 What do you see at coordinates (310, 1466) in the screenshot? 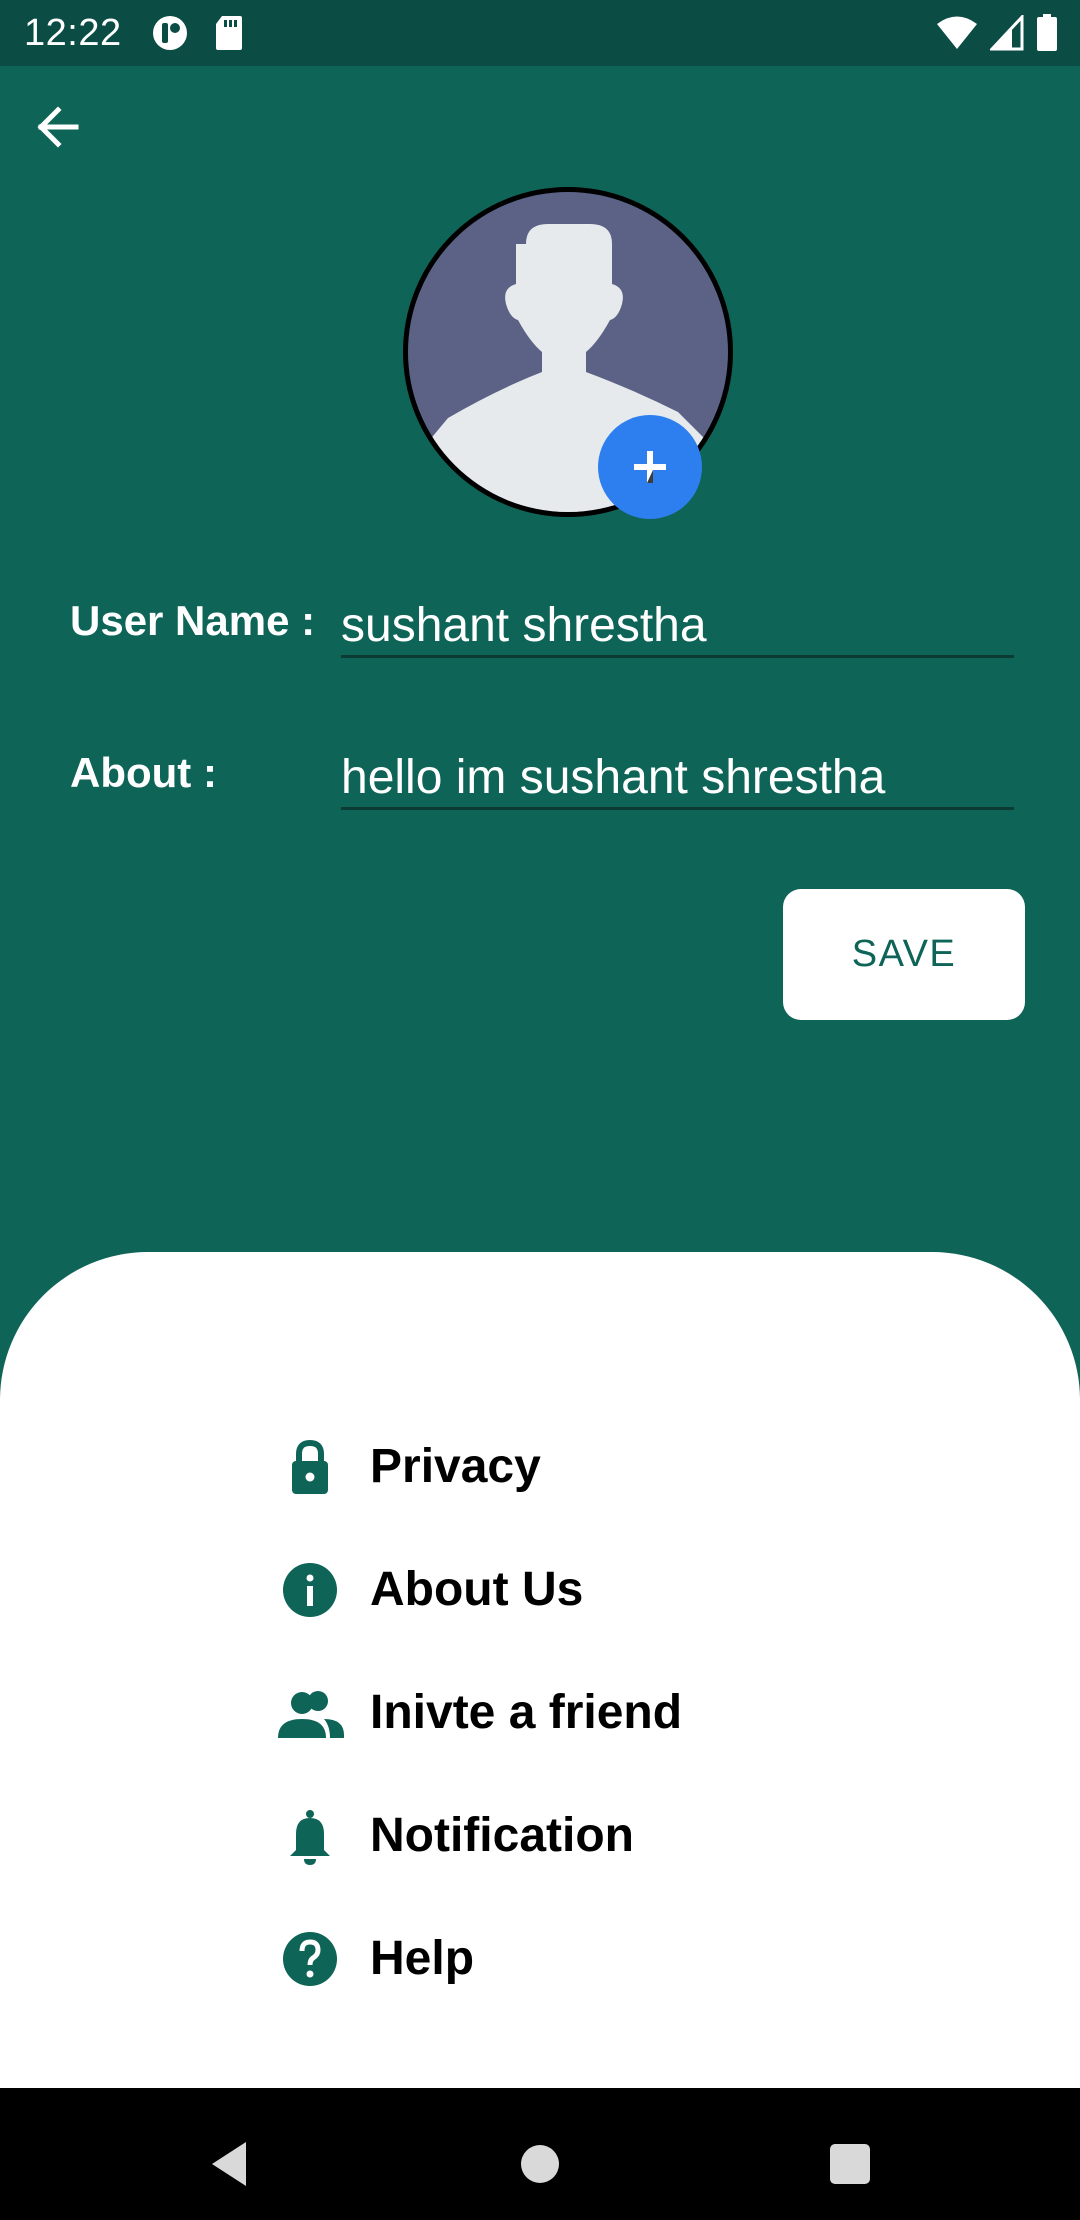
I see `lock-icon` at bounding box center [310, 1466].